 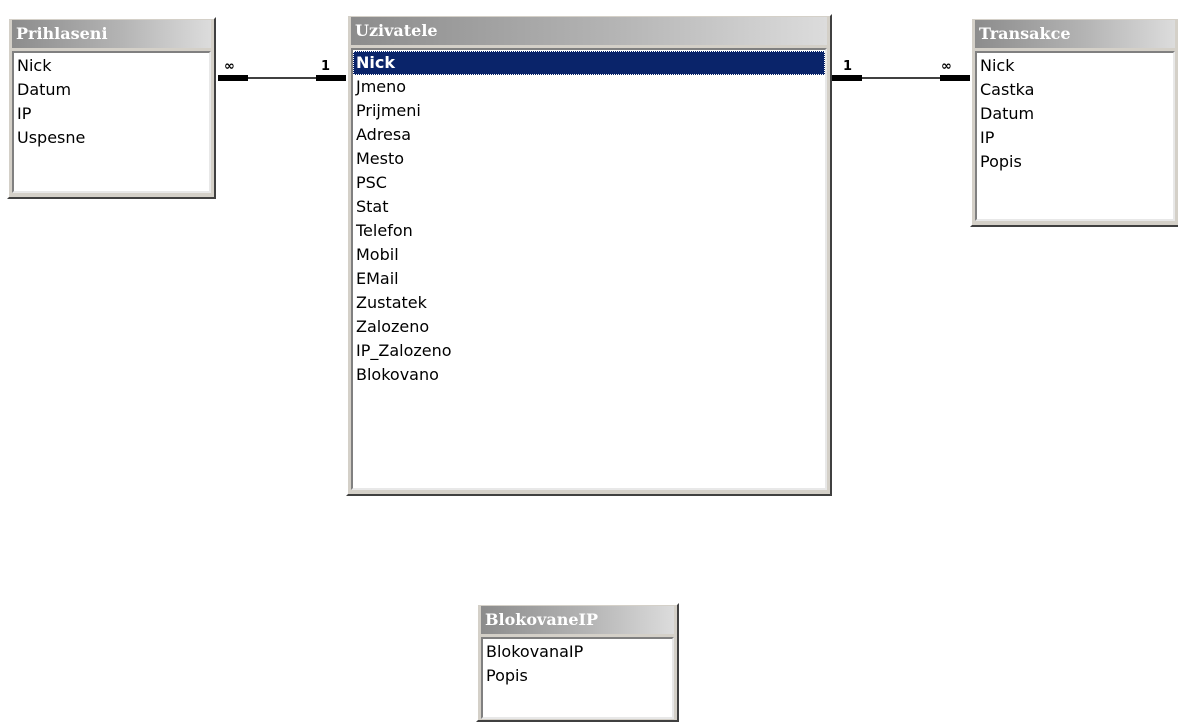 What do you see at coordinates (589, 111) in the screenshot?
I see `field-item: Prijmeni` at bounding box center [589, 111].